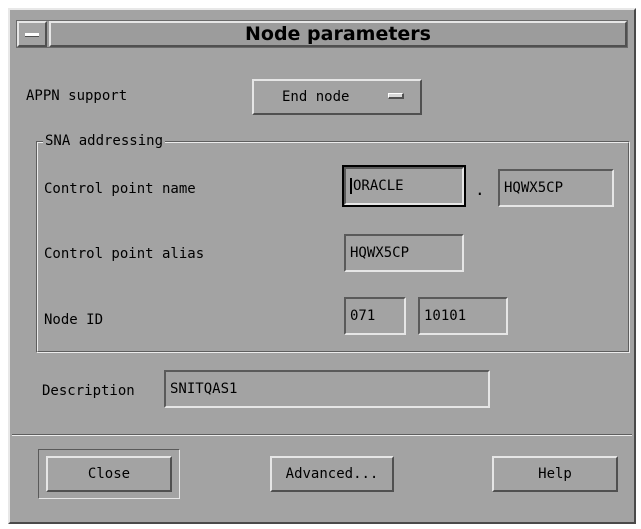 The width and height of the screenshot is (641, 529). I want to click on help-button: Help, so click(555, 474).